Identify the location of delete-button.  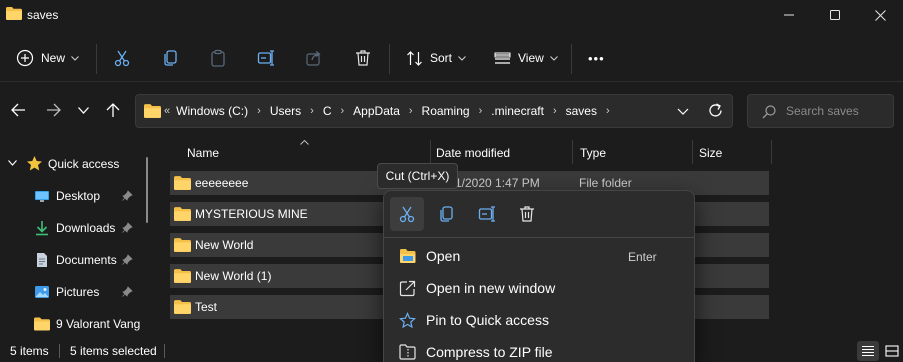
(363, 58).